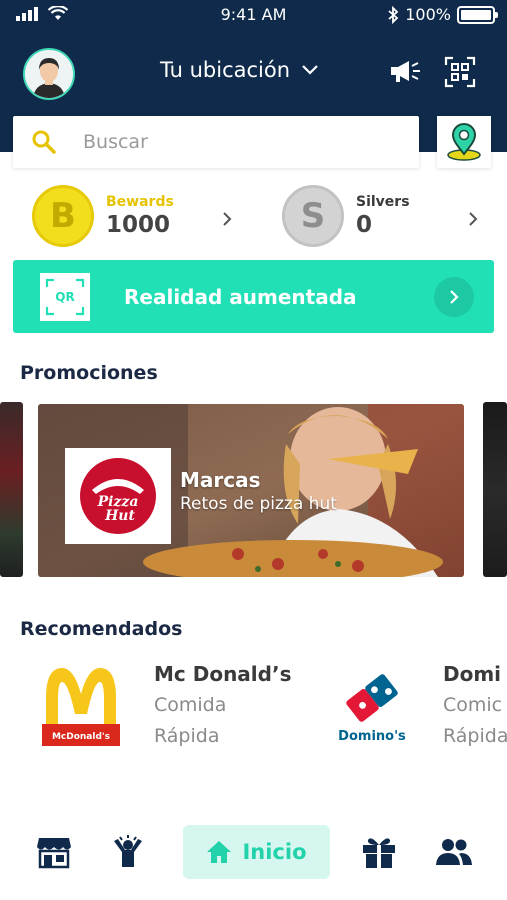 Image resolution: width=507 pixels, height=900 pixels. I want to click on megaphone-button, so click(405, 72).